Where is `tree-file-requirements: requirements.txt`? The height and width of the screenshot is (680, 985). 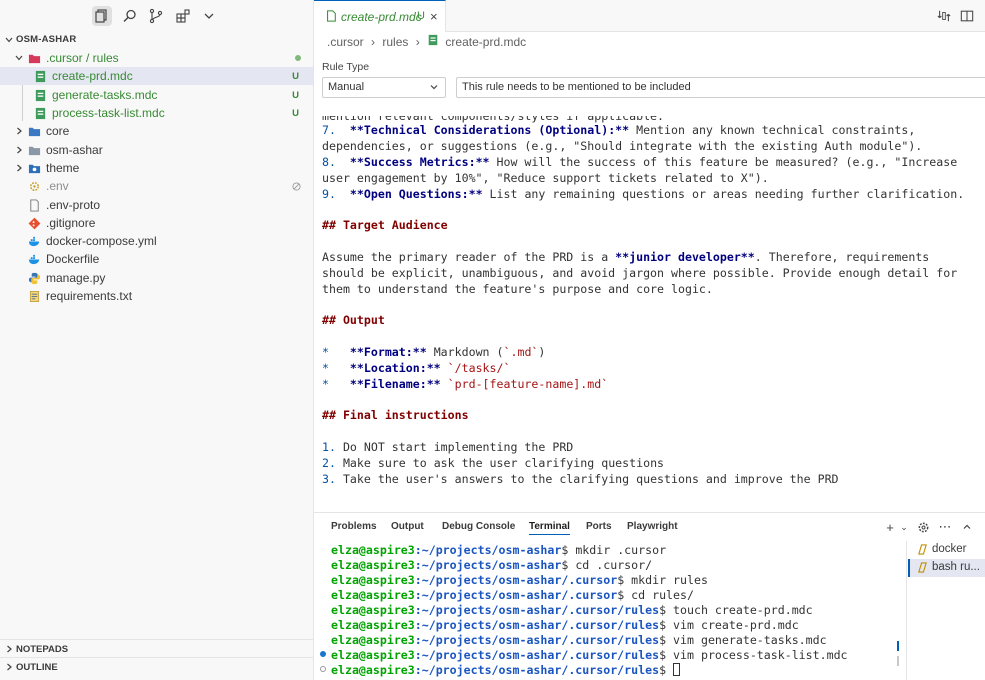 tree-file-requirements: requirements.txt is located at coordinates (156, 296).